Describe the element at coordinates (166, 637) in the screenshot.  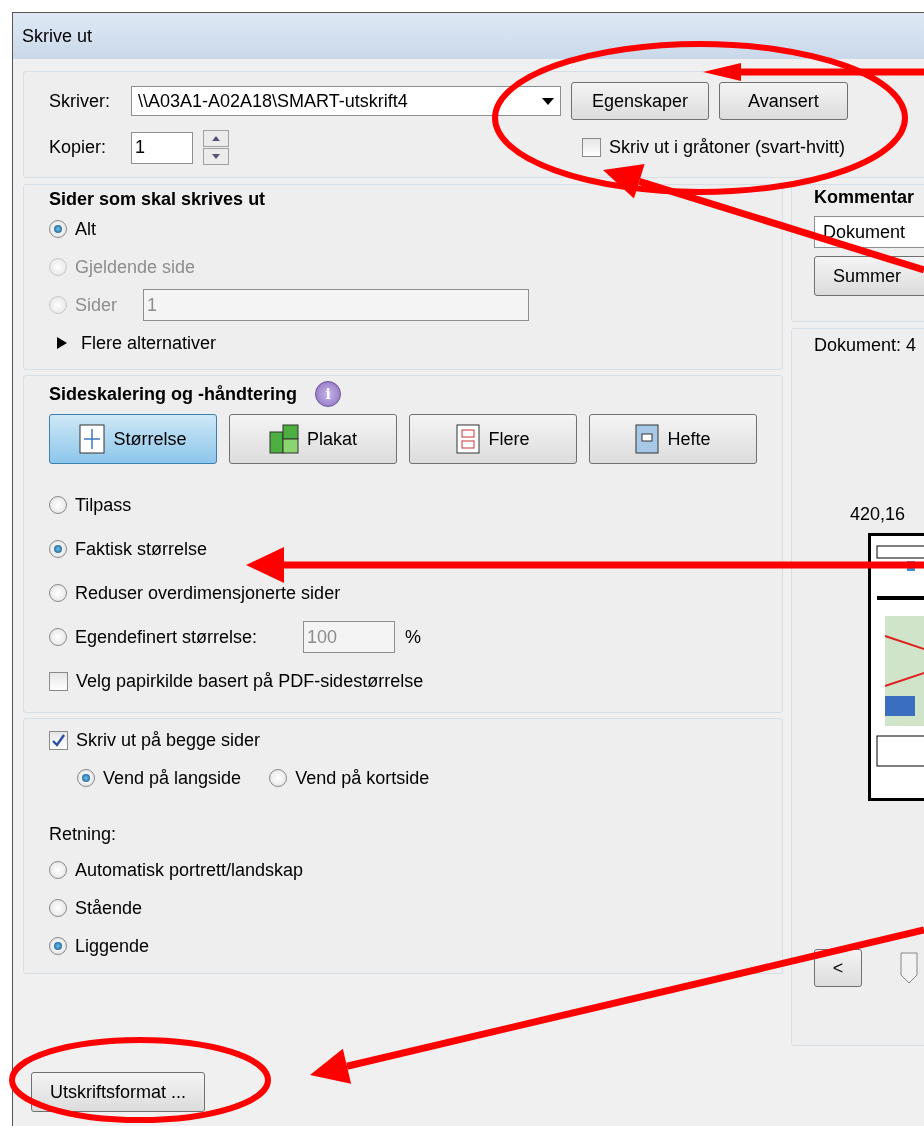
I see `option-label: Egendefinert størrelse:` at that location.